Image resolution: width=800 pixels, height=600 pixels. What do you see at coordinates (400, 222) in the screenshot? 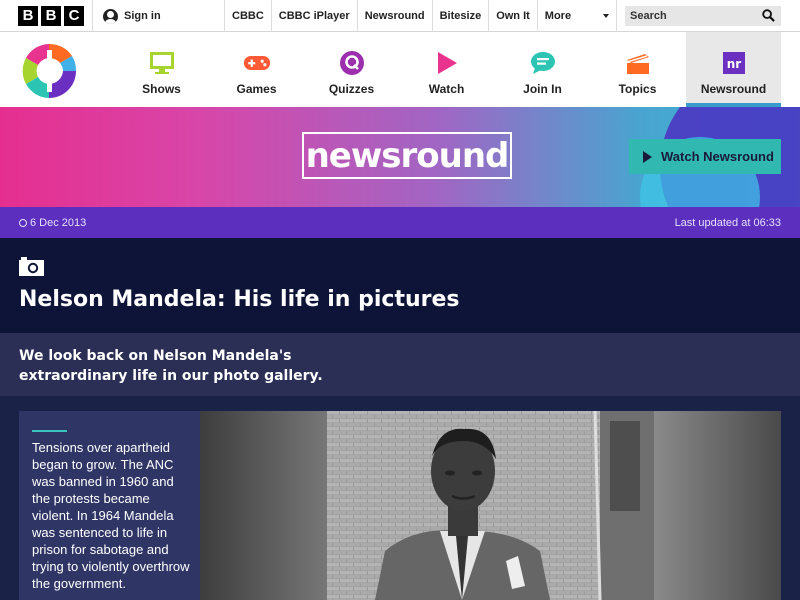
I see `date-strip: 6 Dec 2013 Last updated at 06:33` at bounding box center [400, 222].